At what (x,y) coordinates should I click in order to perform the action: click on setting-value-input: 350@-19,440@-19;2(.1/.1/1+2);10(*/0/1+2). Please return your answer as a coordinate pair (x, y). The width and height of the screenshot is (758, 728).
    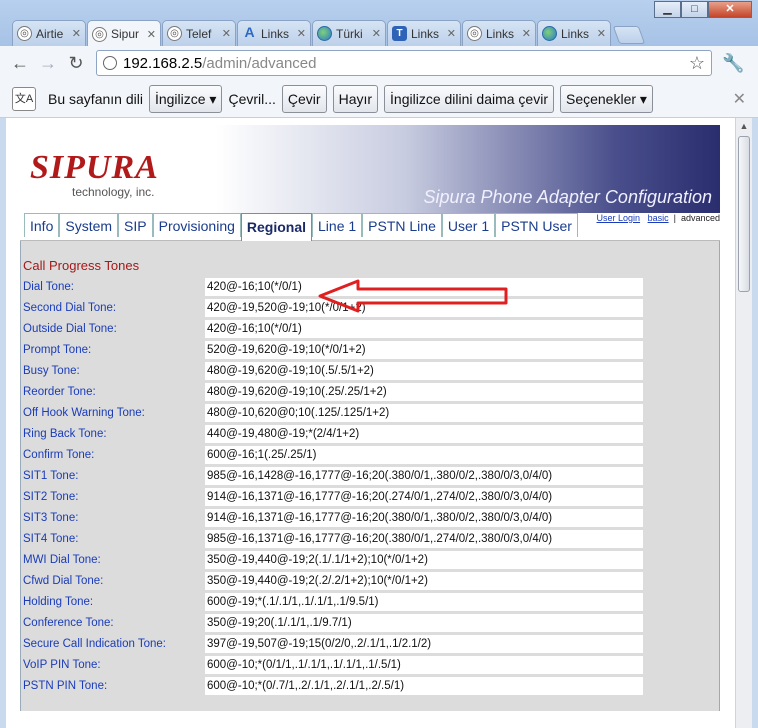
    Looking at the image, I should click on (424, 559).